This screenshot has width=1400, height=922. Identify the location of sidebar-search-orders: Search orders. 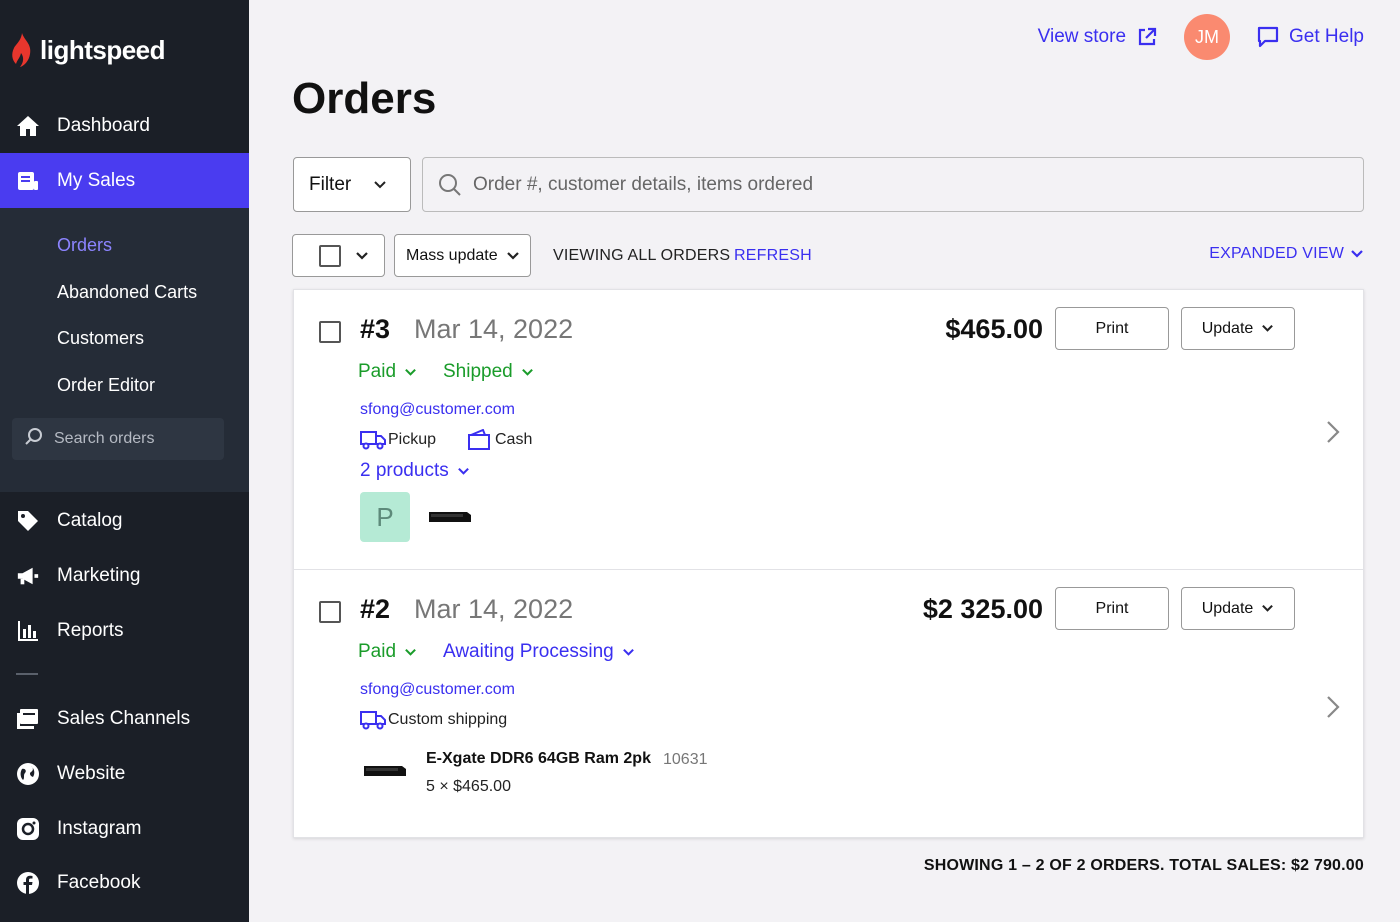
(118, 439).